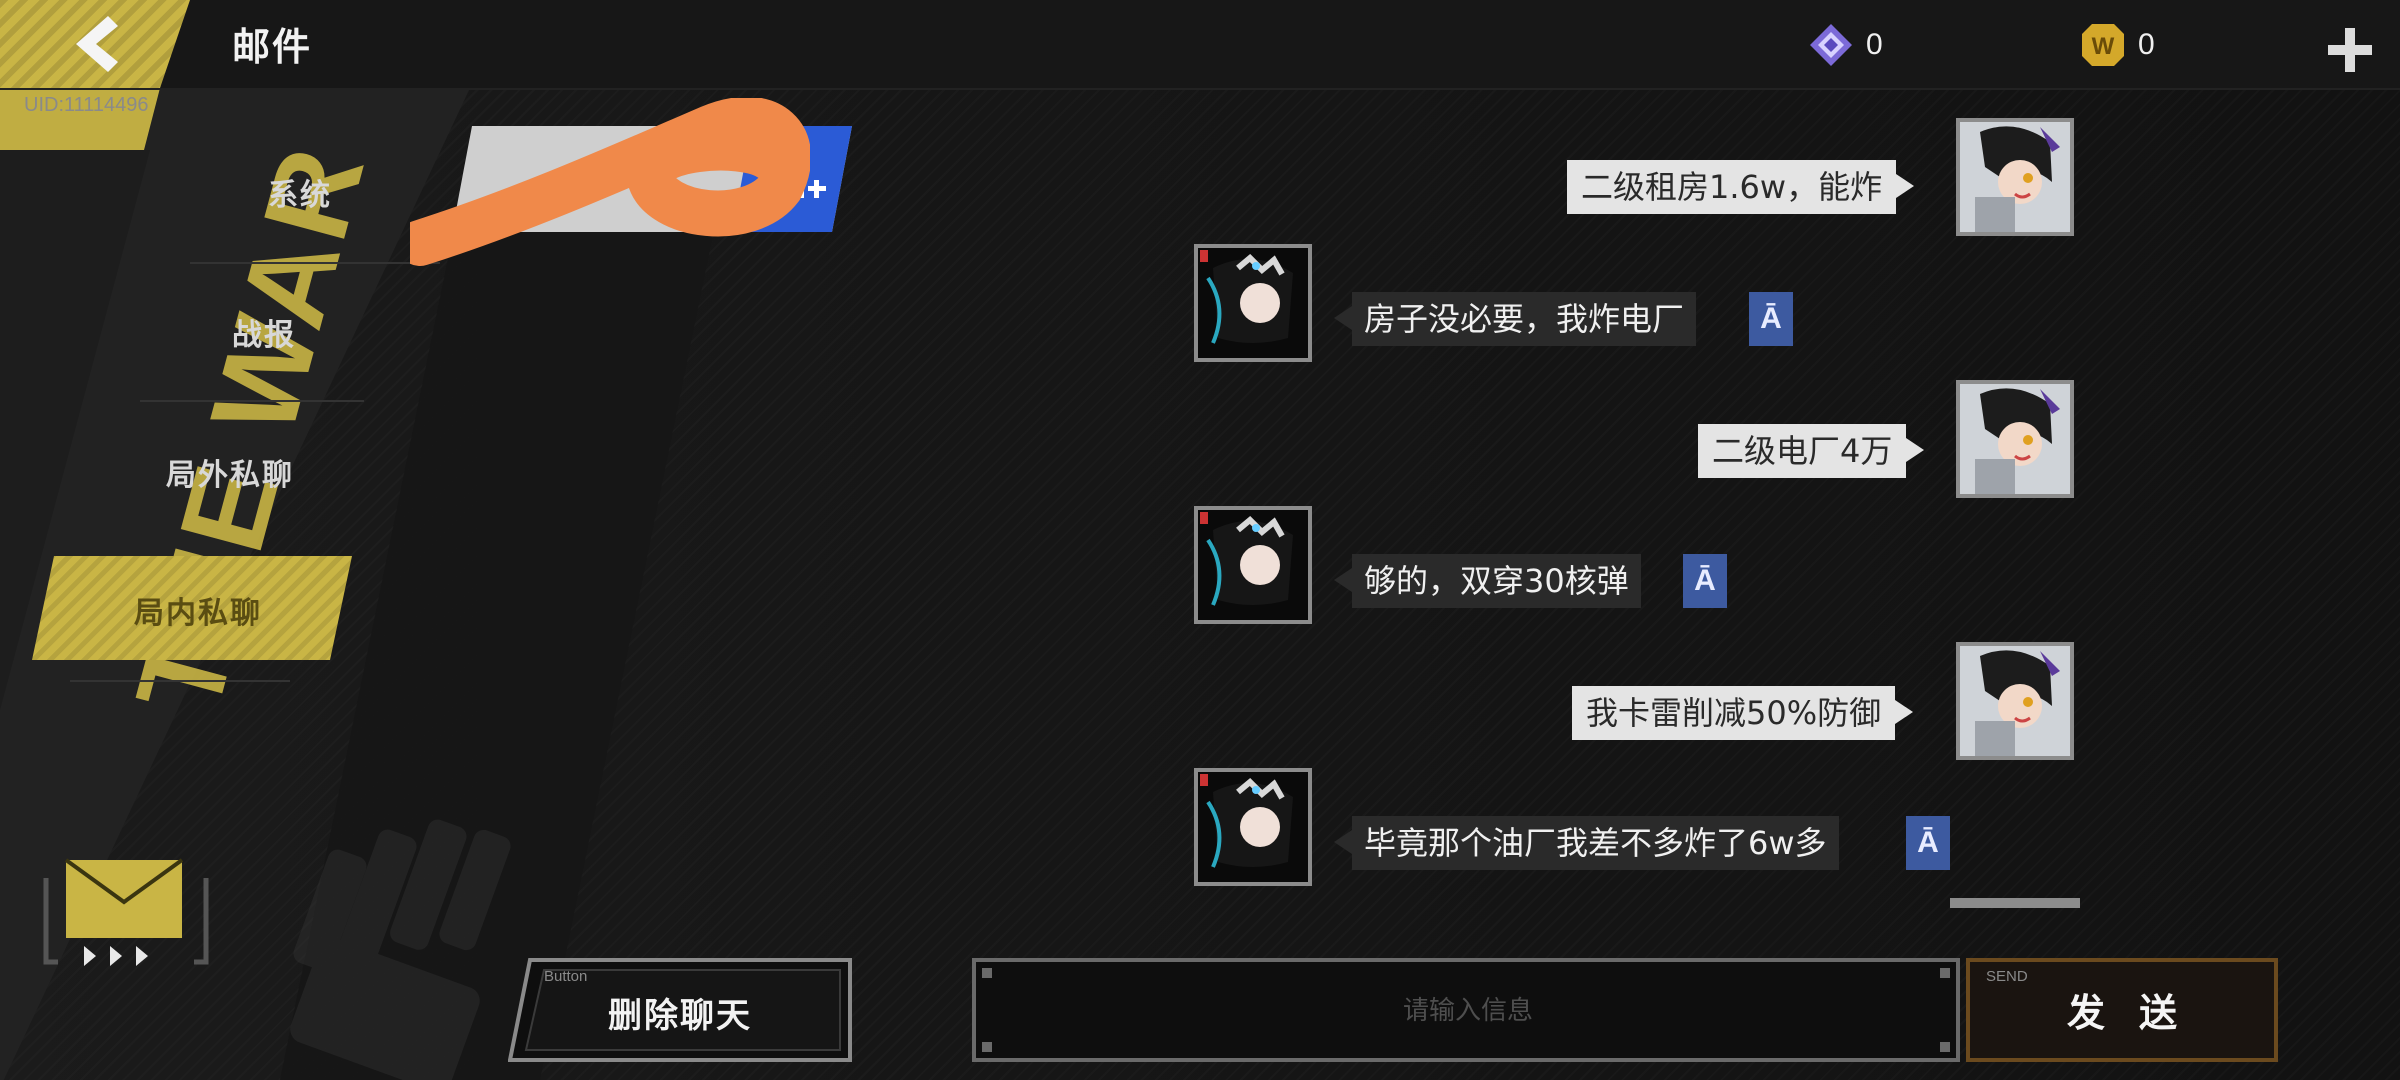 This screenshot has width=2400, height=1080. Describe the element at coordinates (2015, 903) in the screenshot. I see `next-avatar-edge` at that location.